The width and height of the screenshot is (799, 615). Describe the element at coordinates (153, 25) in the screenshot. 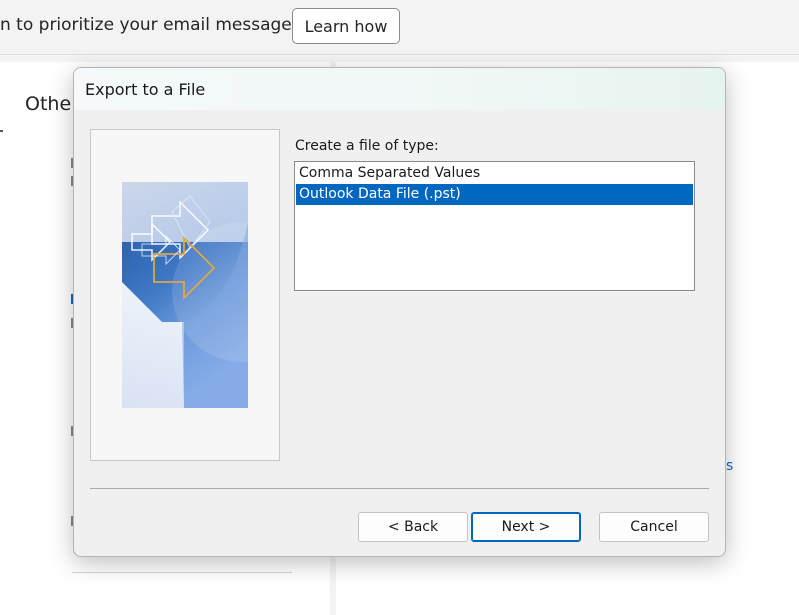

I see `banner-text: n to prioritize your email messages.` at that location.